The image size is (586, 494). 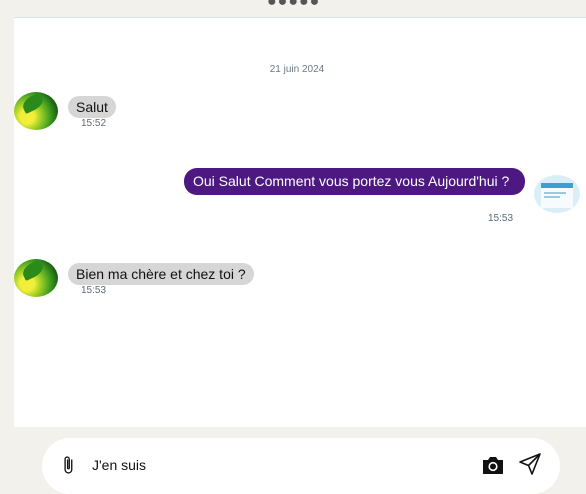 What do you see at coordinates (493, 465) in the screenshot?
I see `camera-icon` at bounding box center [493, 465].